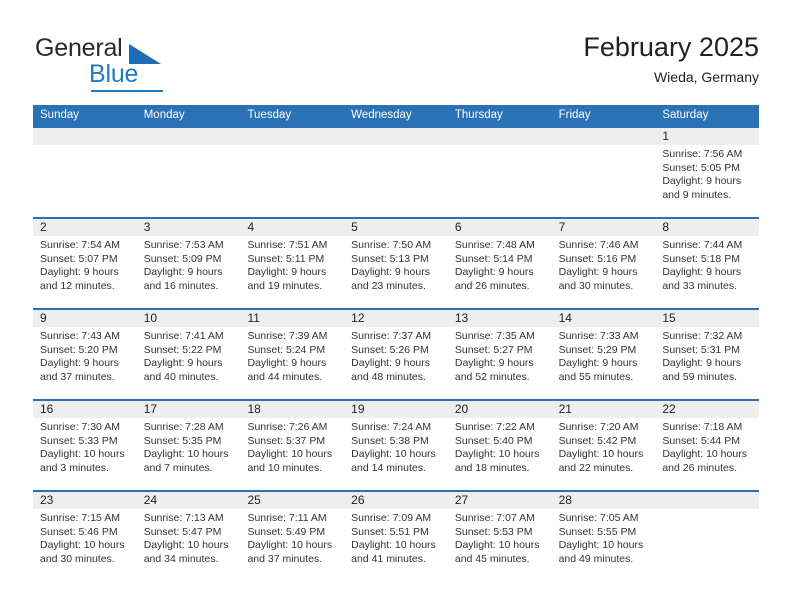 The height and width of the screenshot is (612, 792). Describe the element at coordinates (706, 77) in the screenshot. I see `location-subtitle: Wieda, Germany` at that location.